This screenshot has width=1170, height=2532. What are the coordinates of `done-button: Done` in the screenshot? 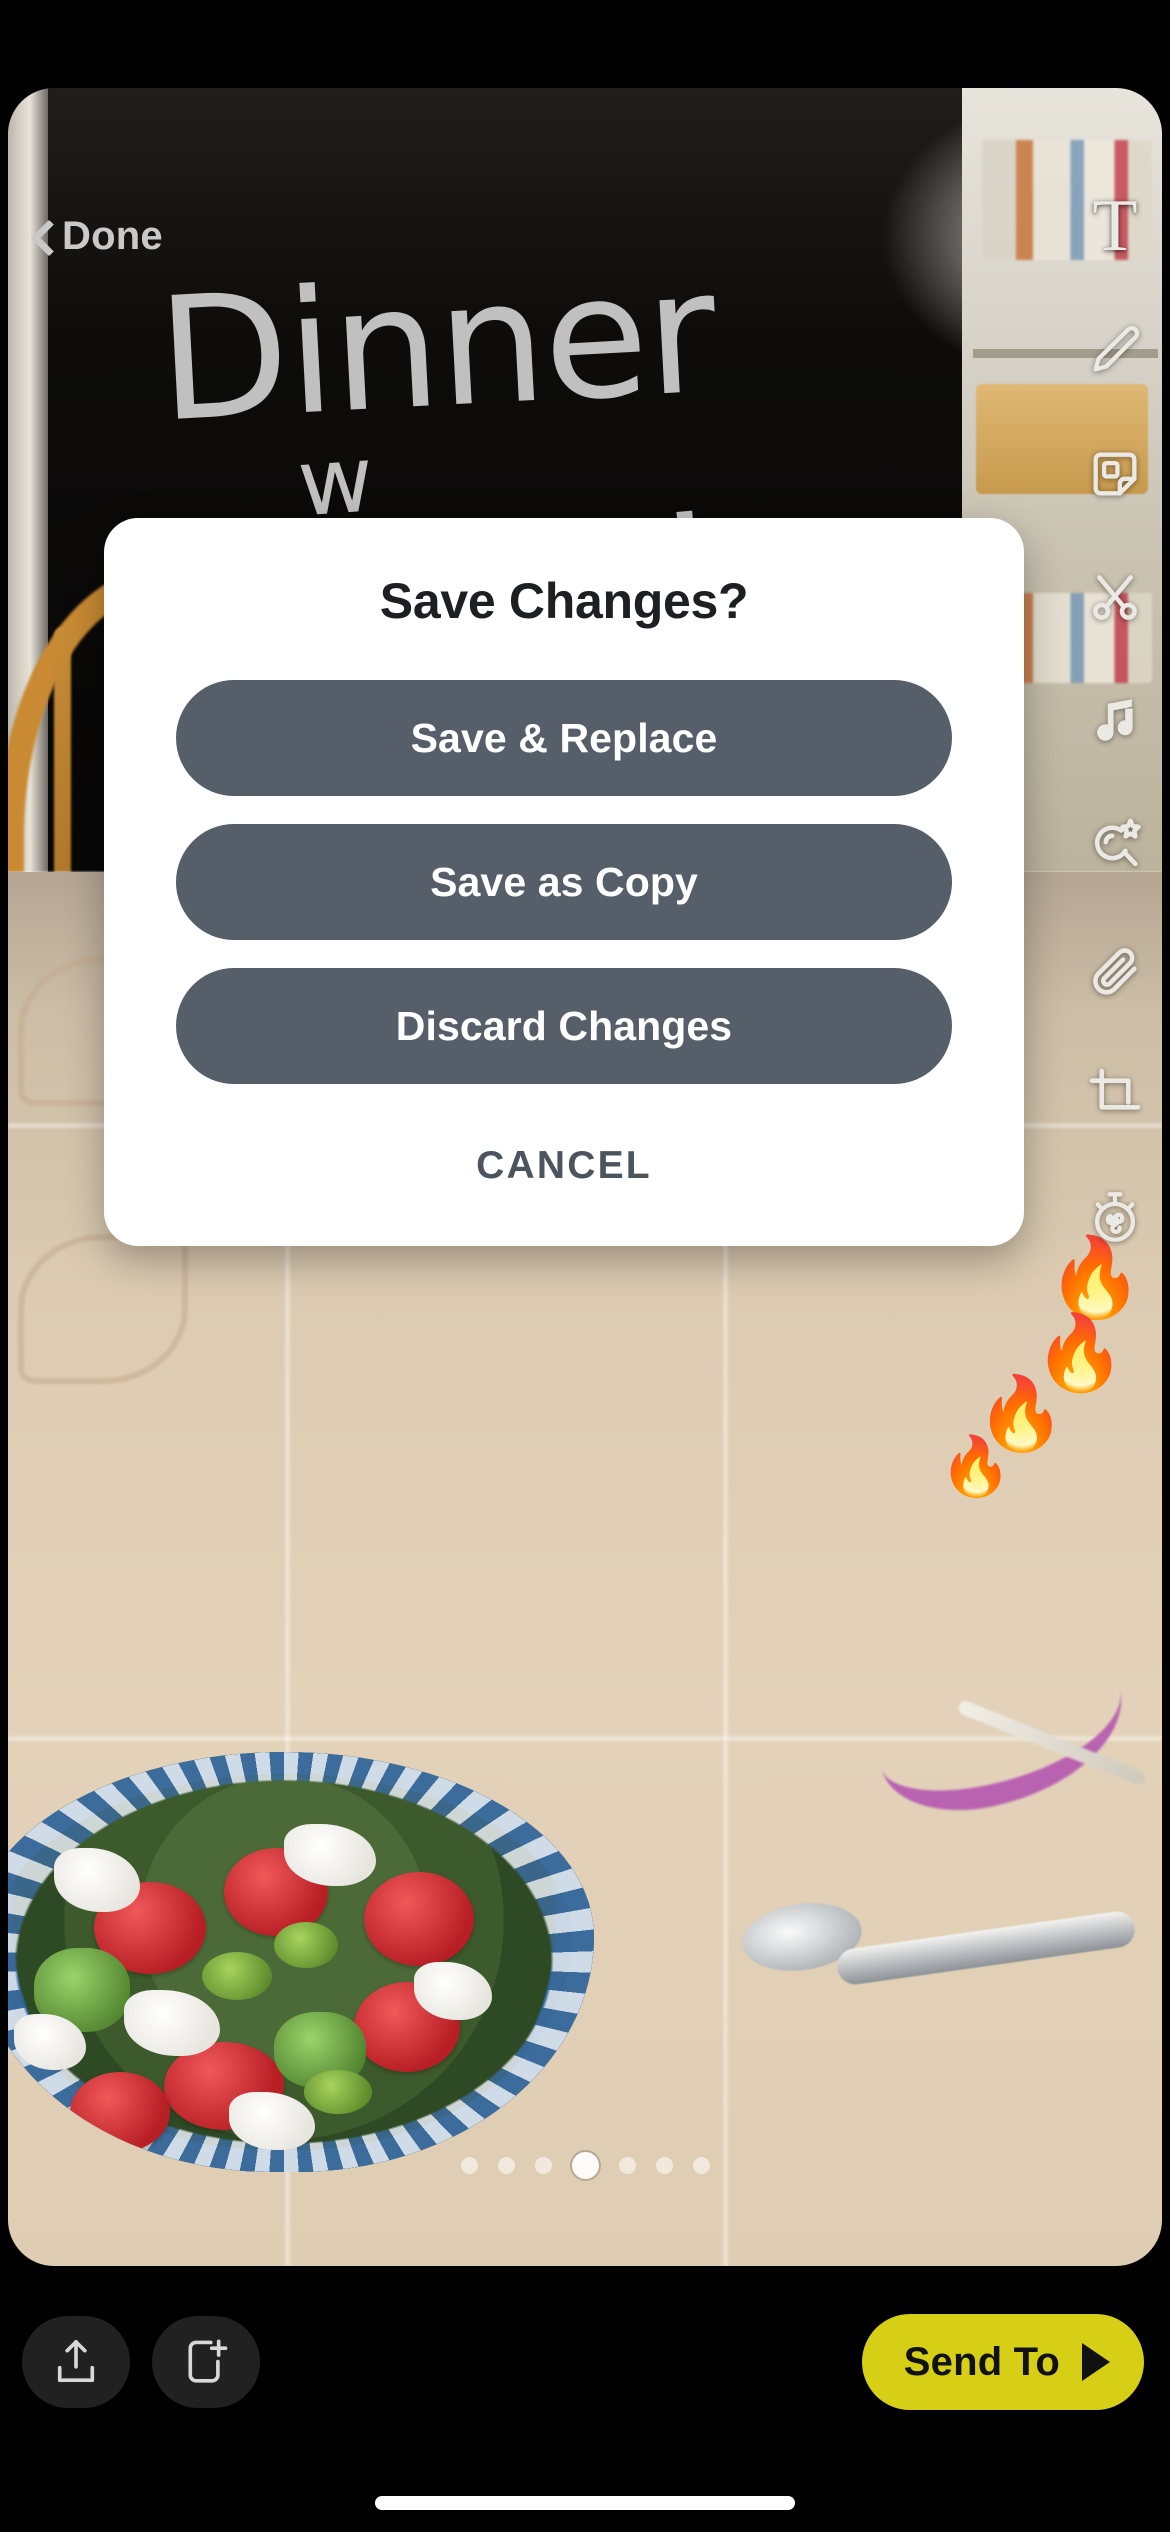 It's located at (97, 236).